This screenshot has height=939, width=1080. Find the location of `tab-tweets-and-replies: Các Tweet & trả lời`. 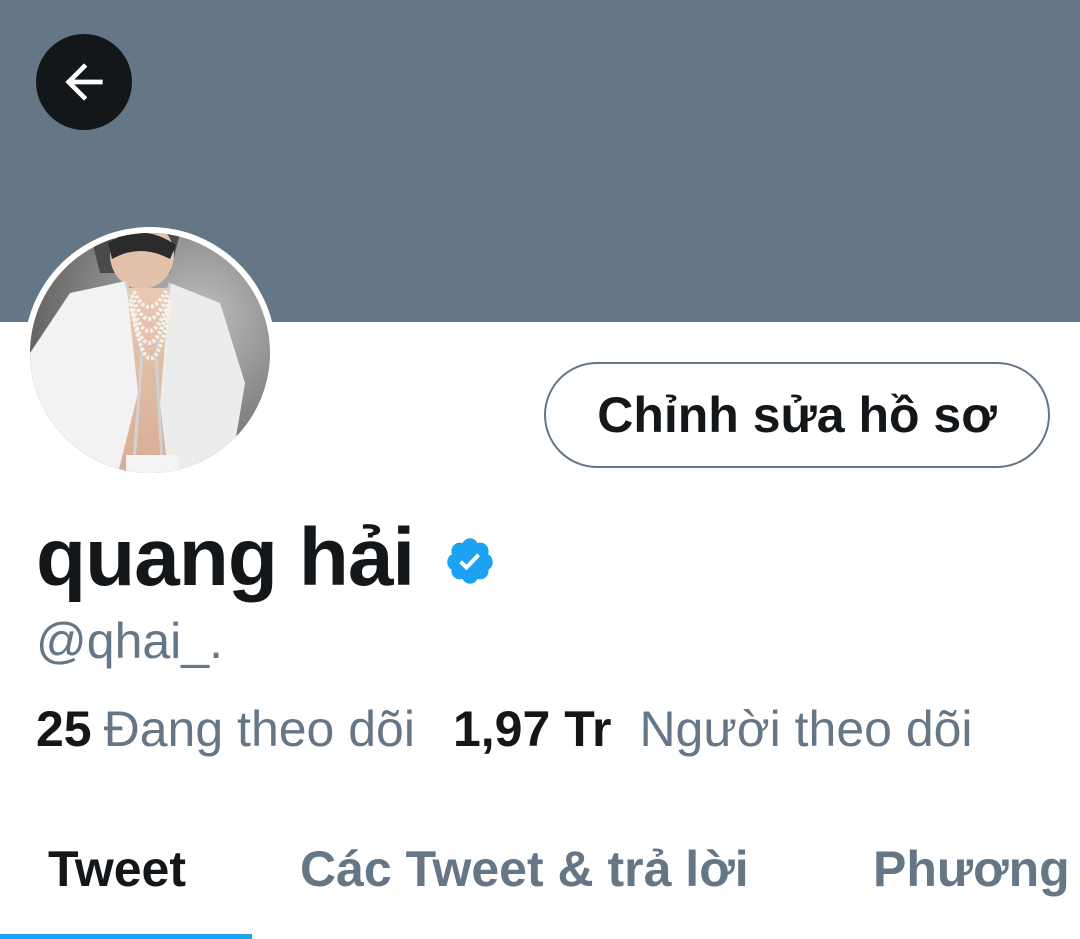

tab-tweets-and-replies: Các Tweet & trả lời is located at coordinates (524, 884).